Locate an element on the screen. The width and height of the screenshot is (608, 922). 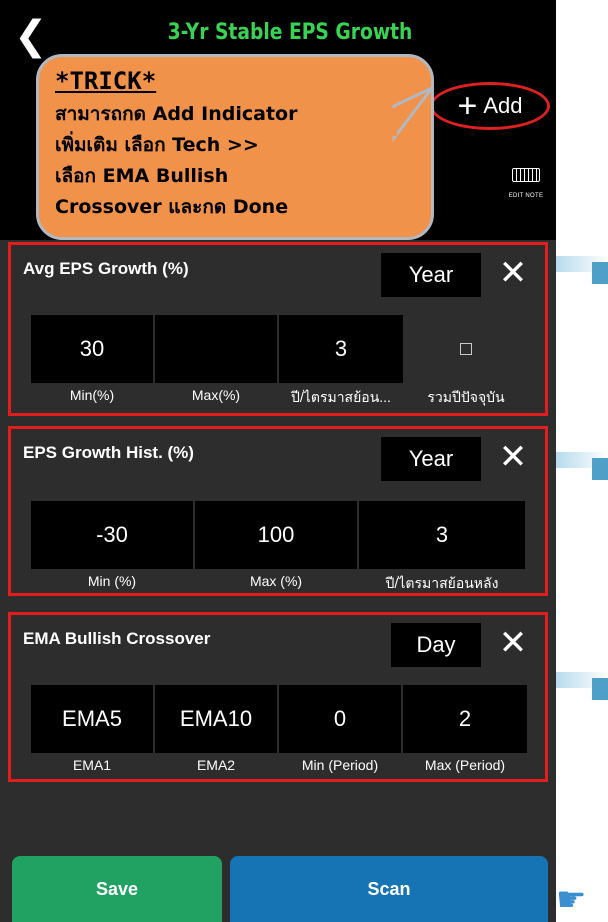
period-count-caption: ปี/ไตรมาสย้อนหลัง is located at coordinates (442, 583).